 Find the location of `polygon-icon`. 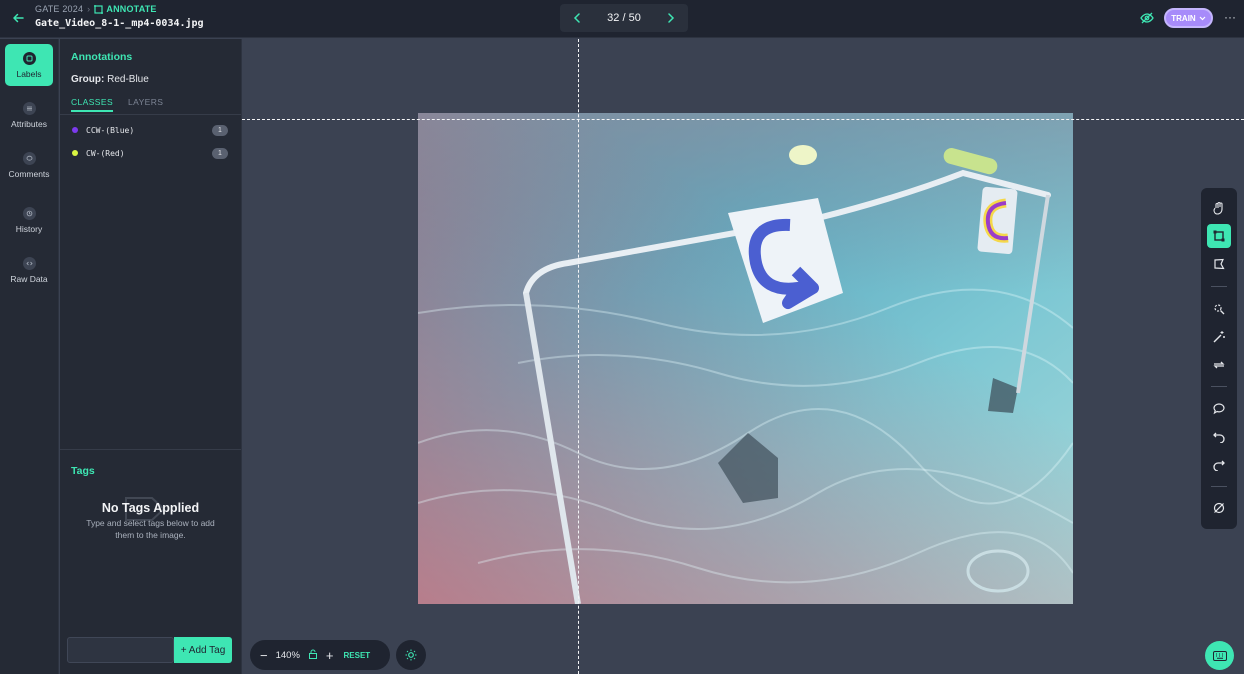

polygon-icon is located at coordinates (1219, 264).